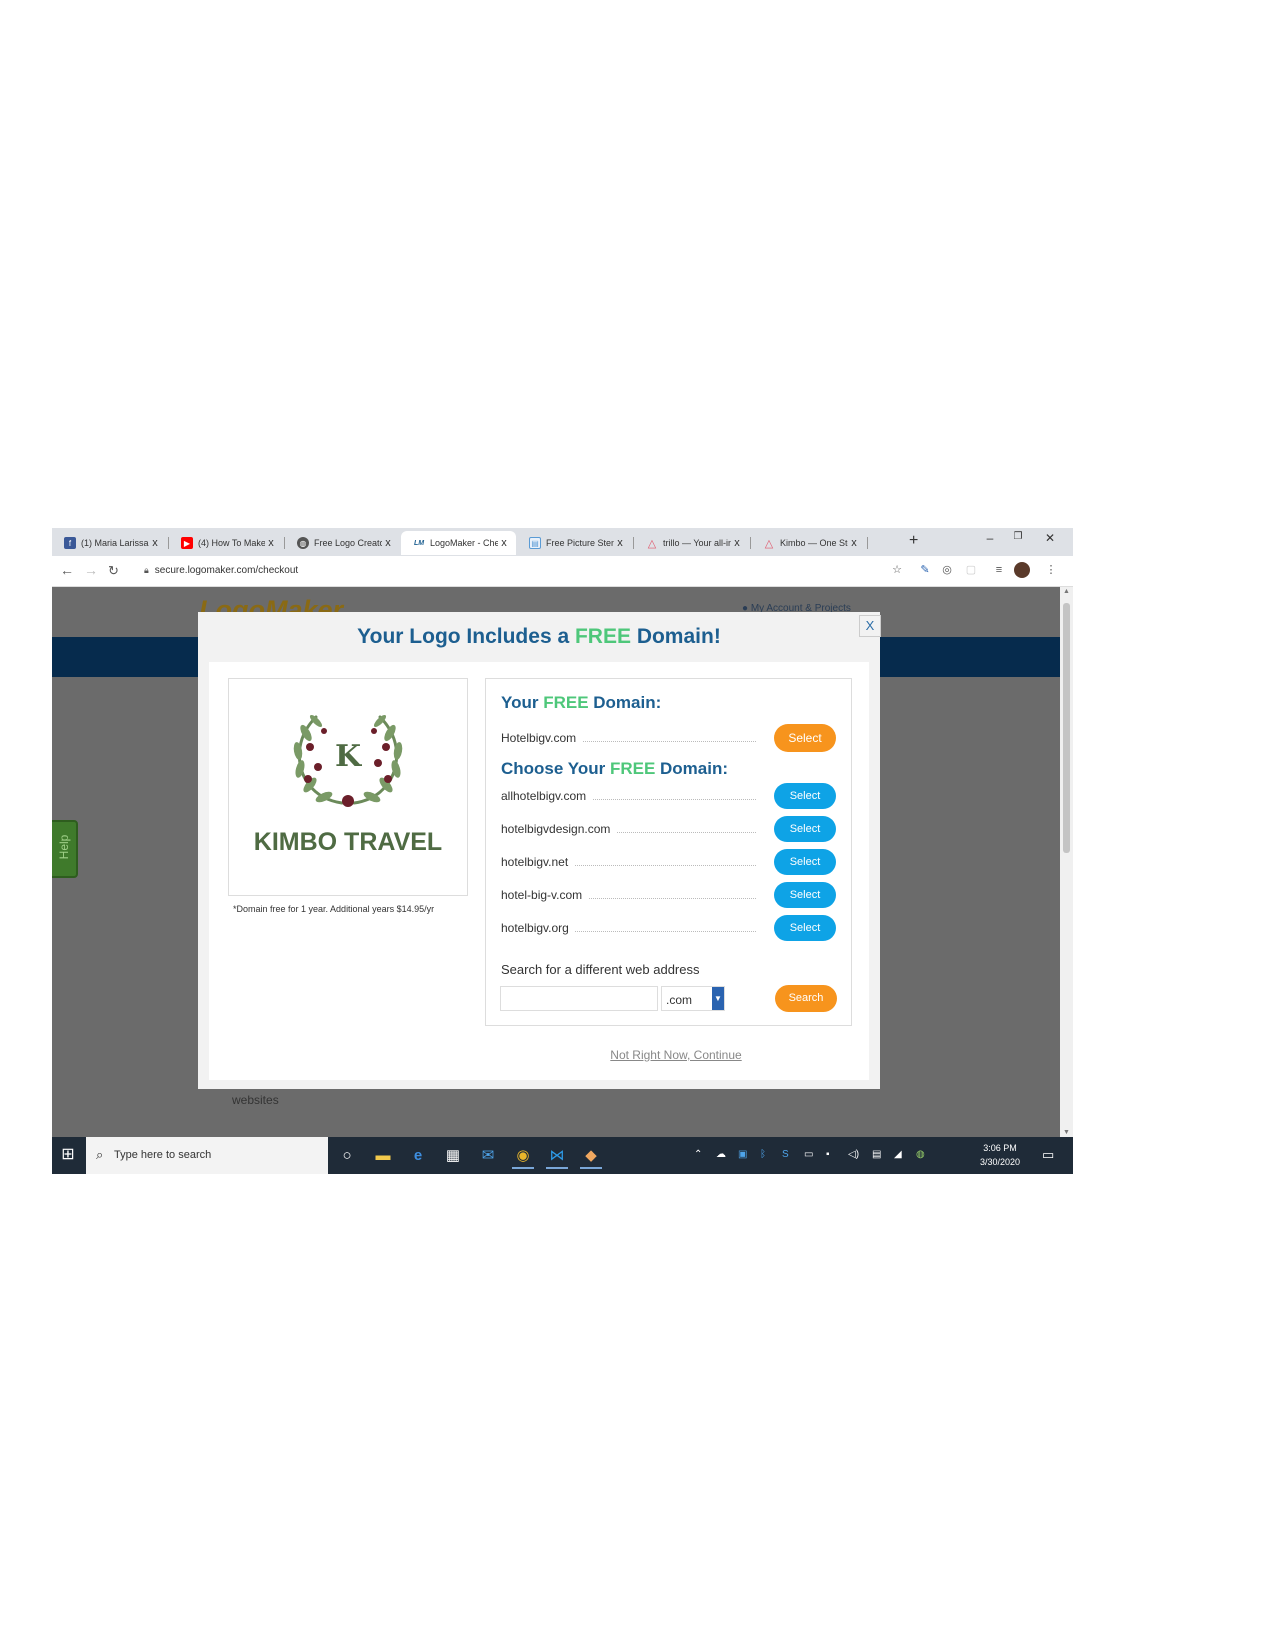 The image size is (1275, 1650). I want to click on domain-row: hotelbigvdesign.com Select, so click(668, 829).